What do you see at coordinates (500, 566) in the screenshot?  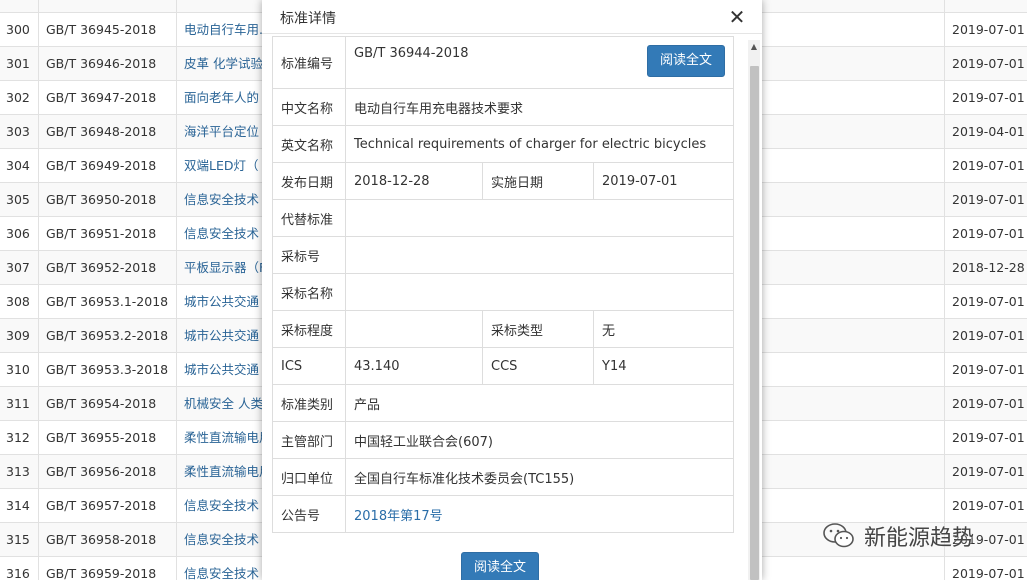 I see `read-full-button-bottom: 阅读全文` at bounding box center [500, 566].